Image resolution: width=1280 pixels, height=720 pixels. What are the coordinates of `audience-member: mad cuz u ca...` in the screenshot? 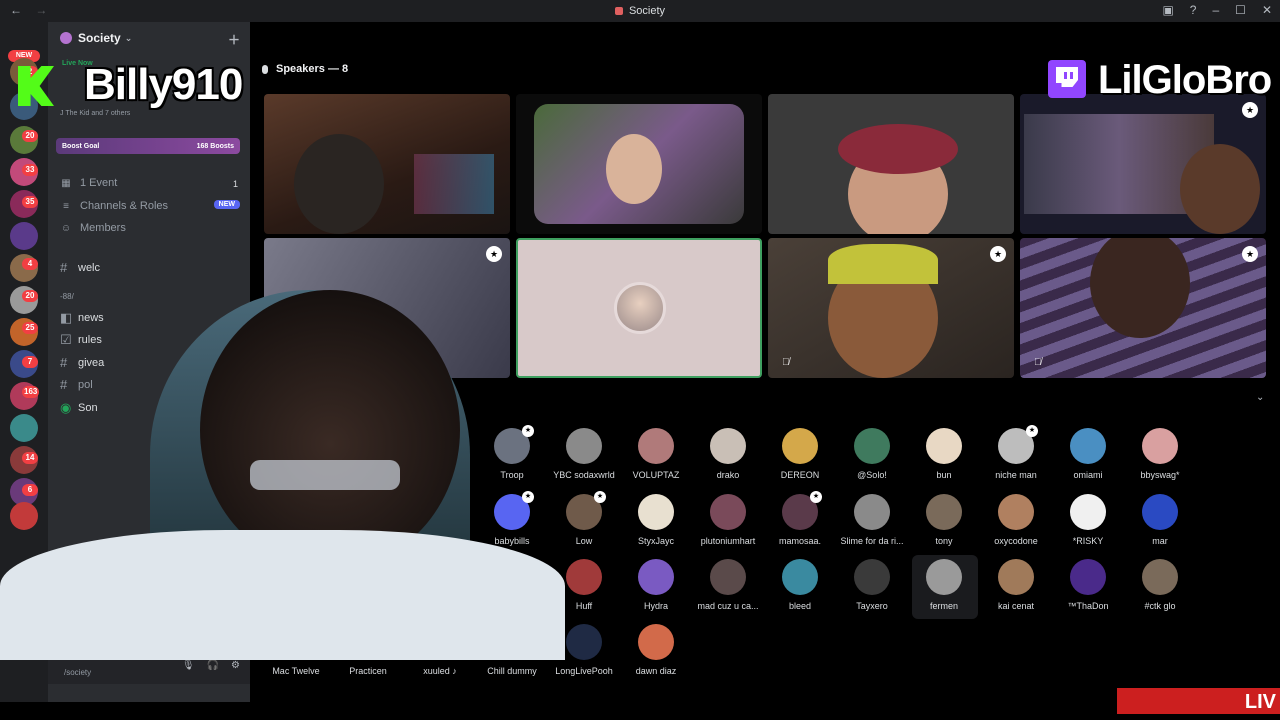 It's located at (728, 585).